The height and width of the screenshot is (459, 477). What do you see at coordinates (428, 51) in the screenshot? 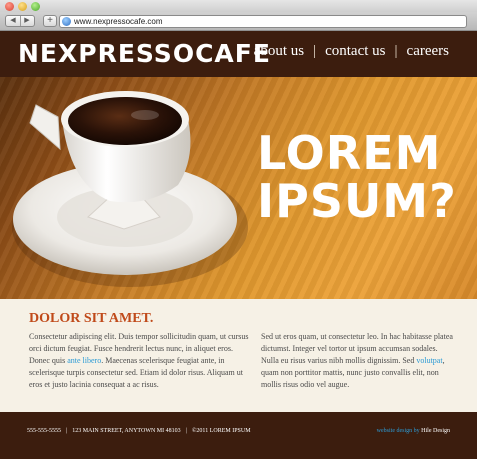
I see `nav-link-careers: careers` at bounding box center [428, 51].